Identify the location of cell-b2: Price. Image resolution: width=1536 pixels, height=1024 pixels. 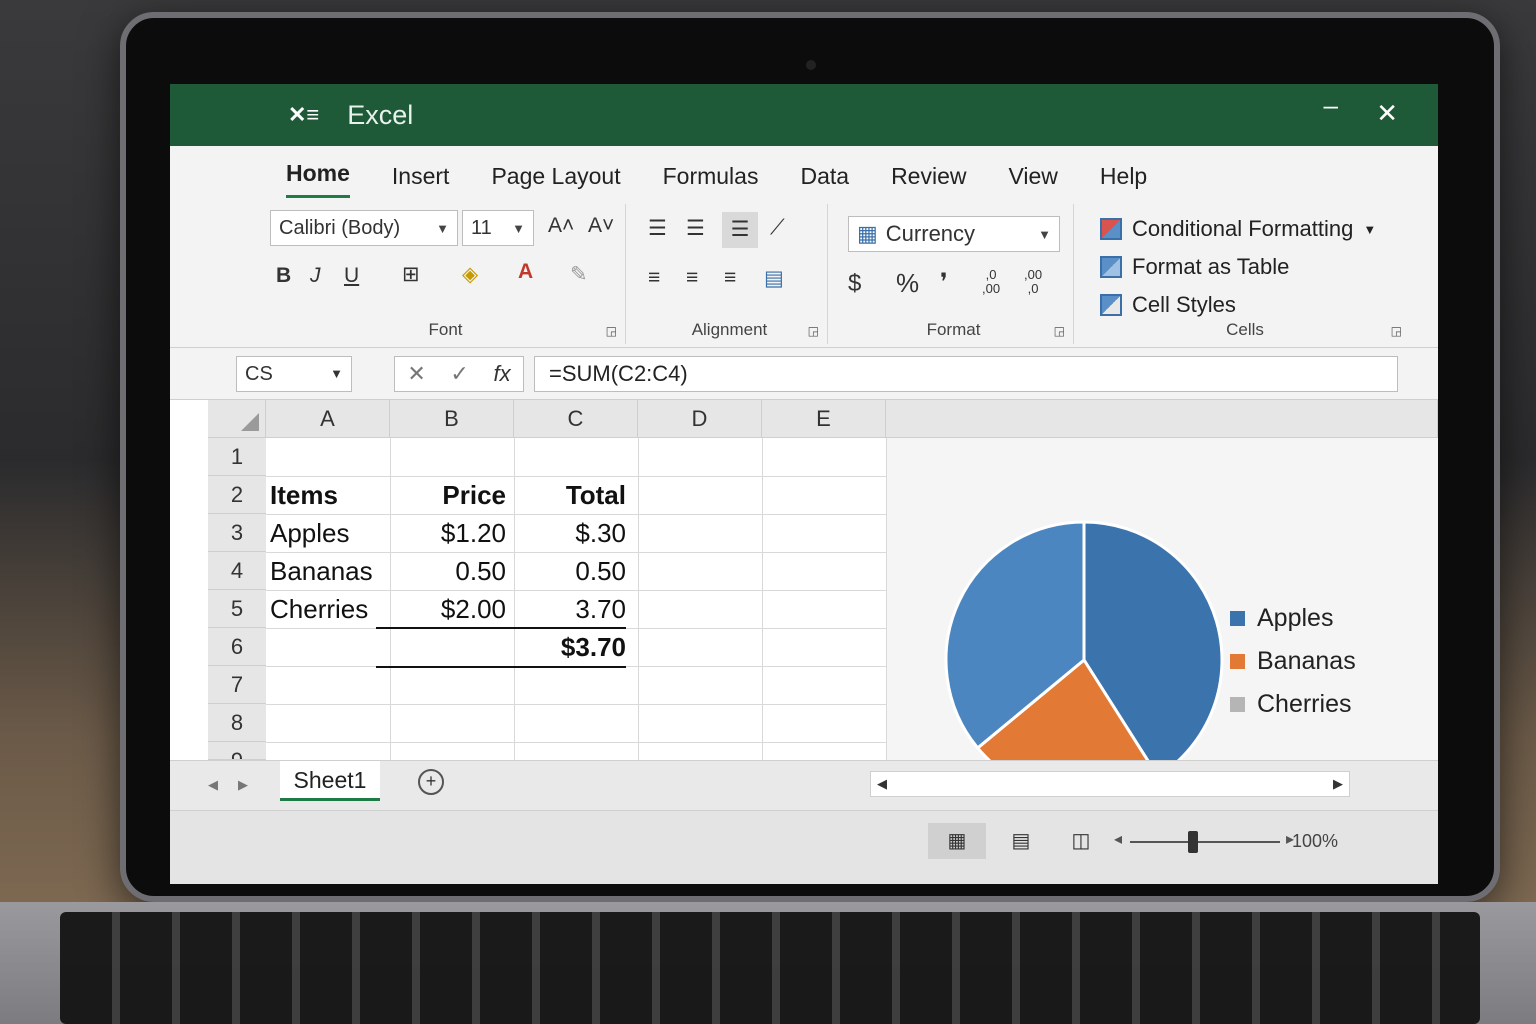
(448, 495).